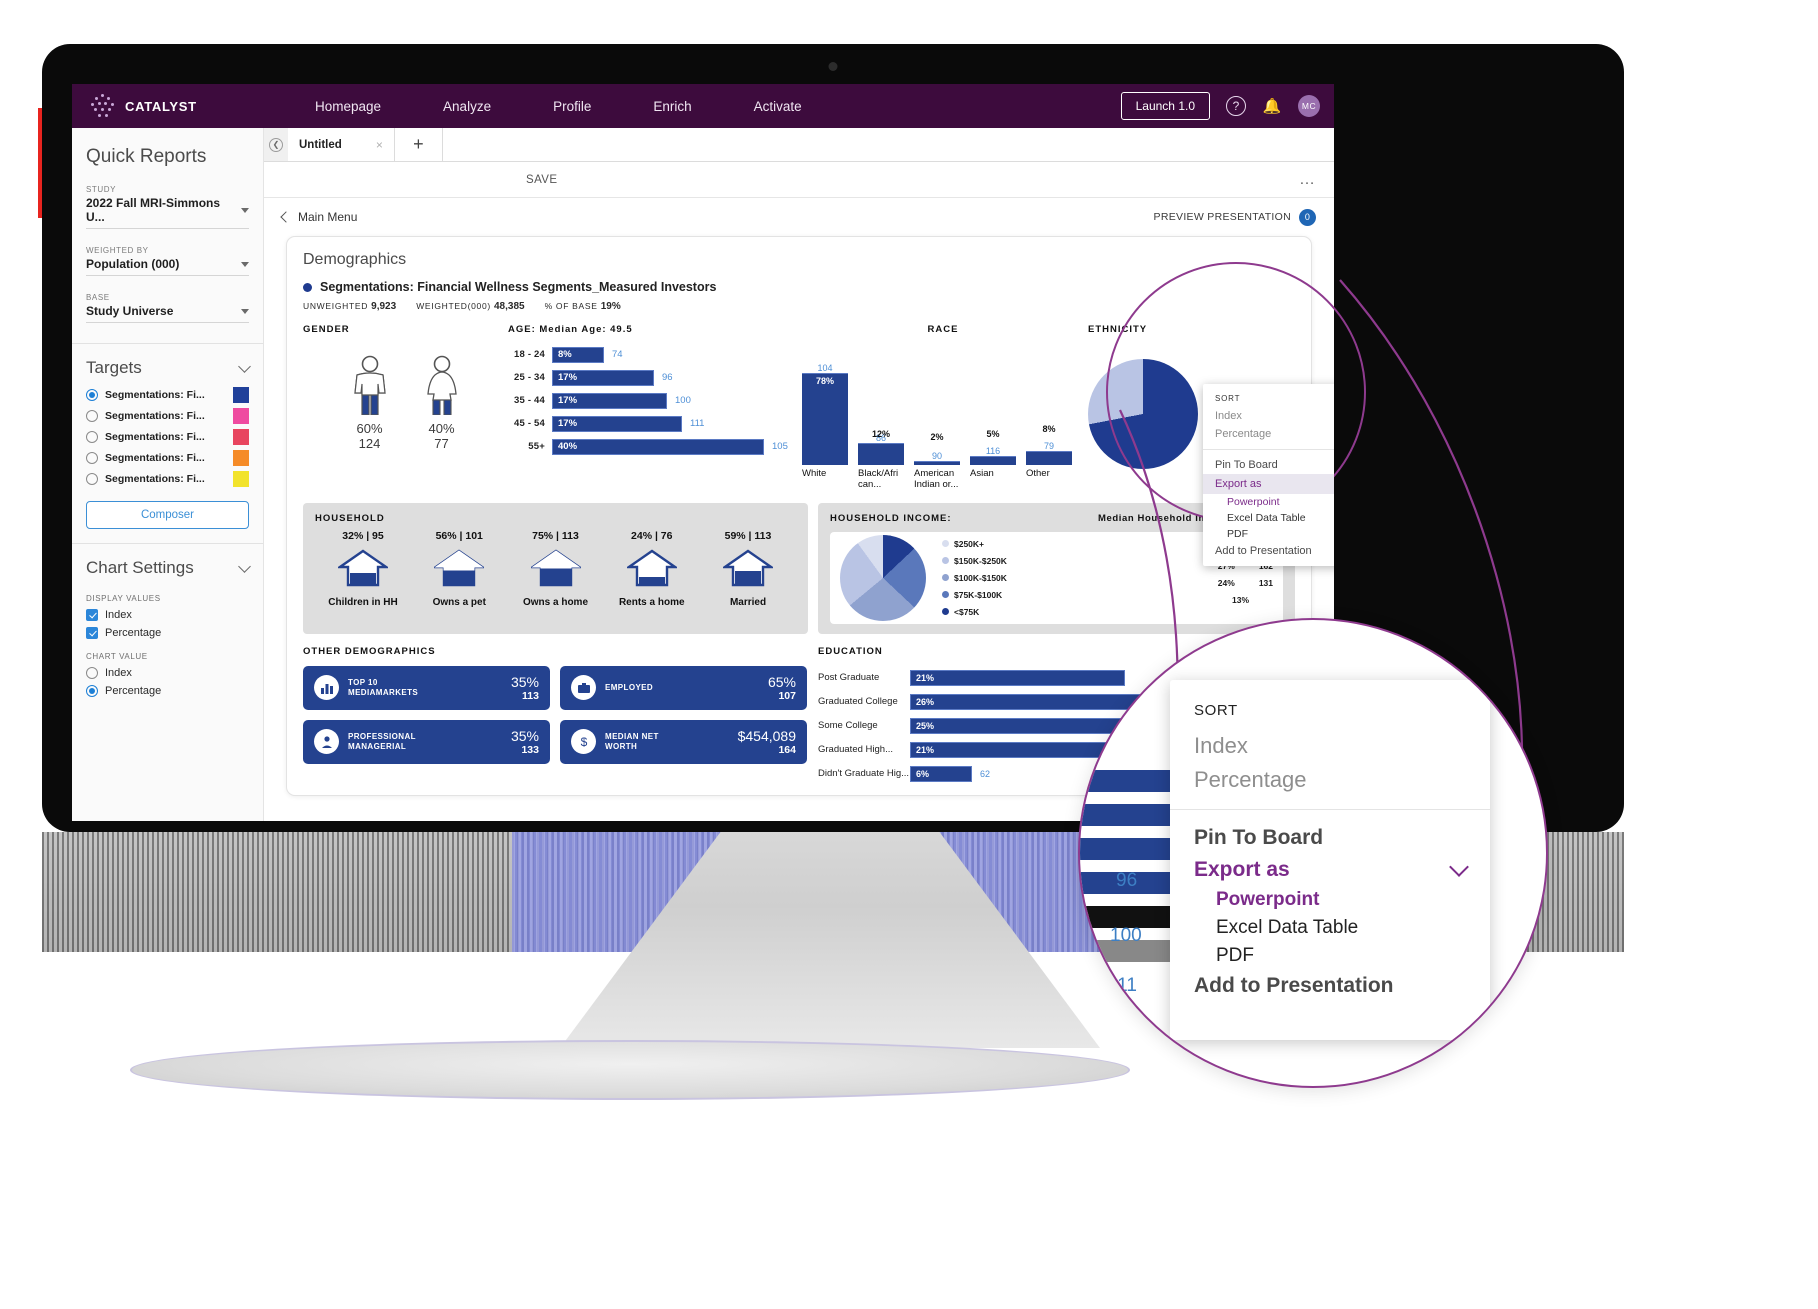 The width and height of the screenshot is (1818, 1309). What do you see at coordinates (1307, 217) in the screenshot?
I see `preview-count-badge: 0` at bounding box center [1307, 217].